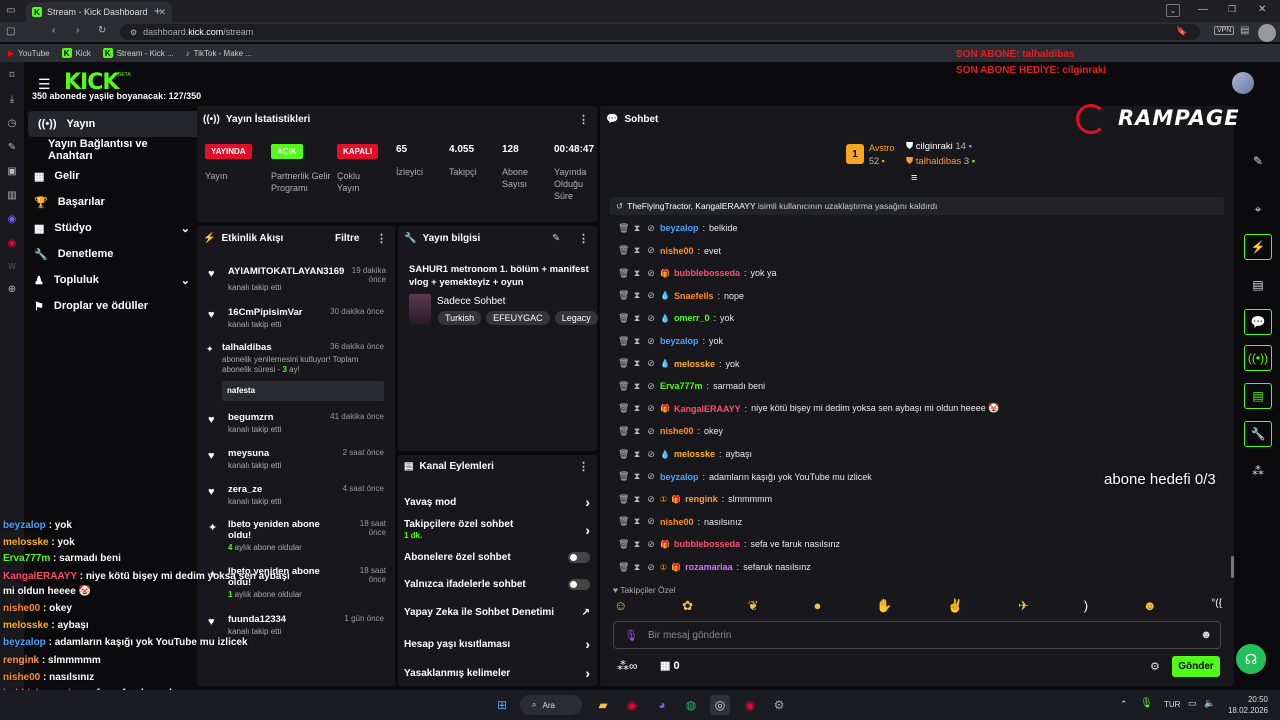  Describe the element at coordinates (1196, 666) in the screenshot. I see `send-button: Gönder` at that location.